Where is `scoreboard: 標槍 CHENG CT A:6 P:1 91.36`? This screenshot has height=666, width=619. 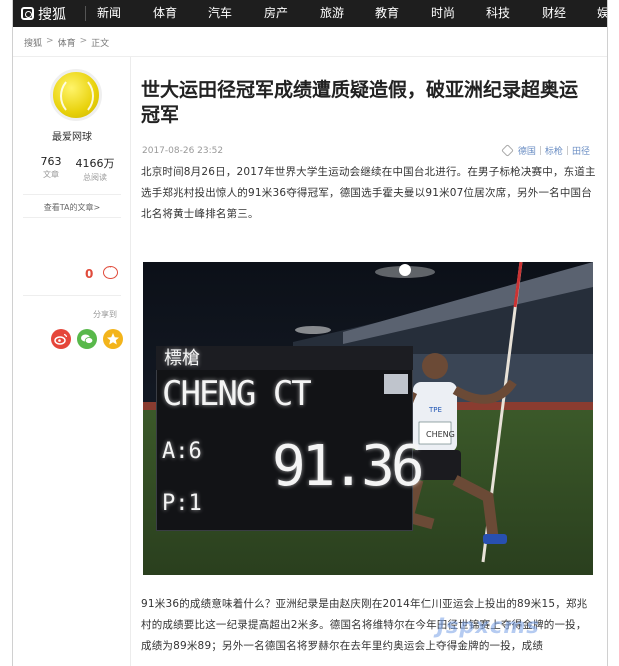
scoreboard: 標槍 CHENG CT A:6 P:1 91.36 is located at coordinates (290, 438).